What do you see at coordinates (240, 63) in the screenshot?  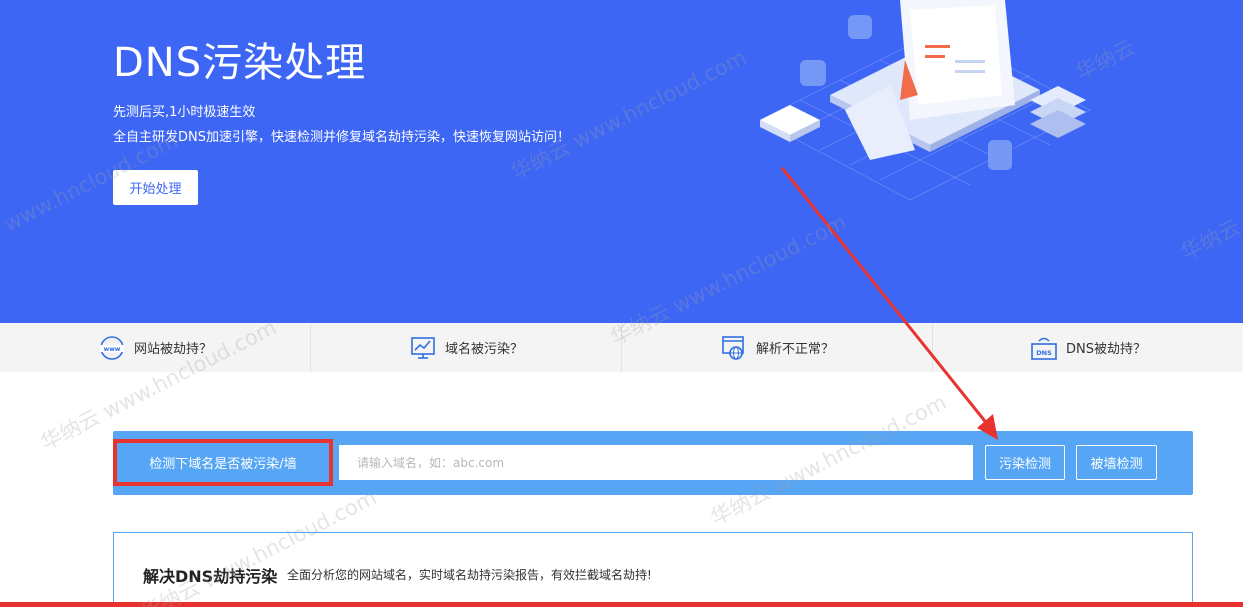 I see `hero-title: DNS污染处理` at bounding box center [240, 63].